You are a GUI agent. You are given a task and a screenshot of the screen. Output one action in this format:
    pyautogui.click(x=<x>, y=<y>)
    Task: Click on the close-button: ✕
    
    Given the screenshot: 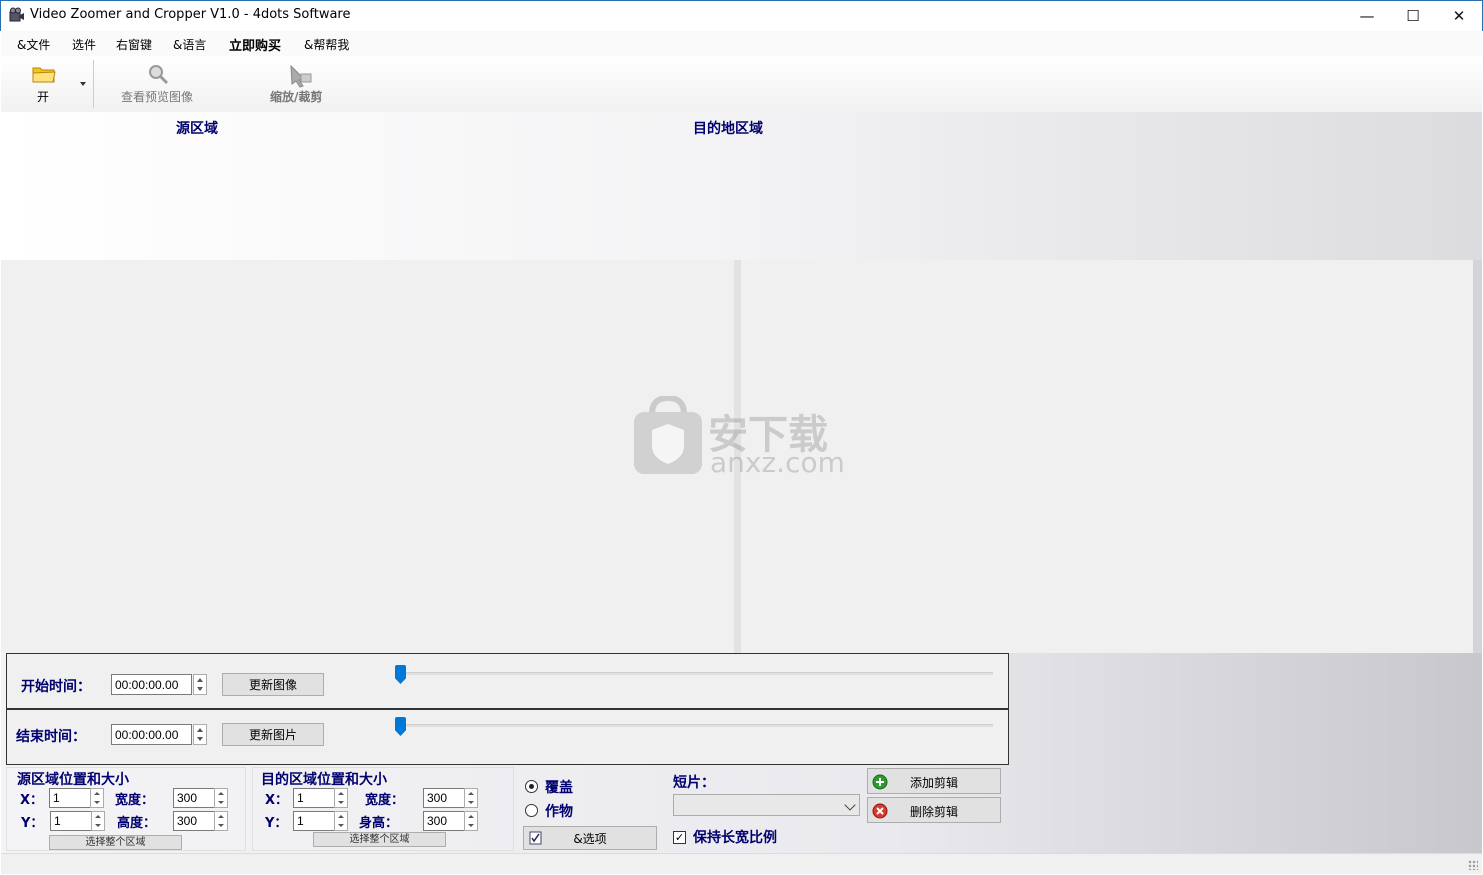 What is the action you would take?
    pyautogui.click(x=1459, y=15)
    